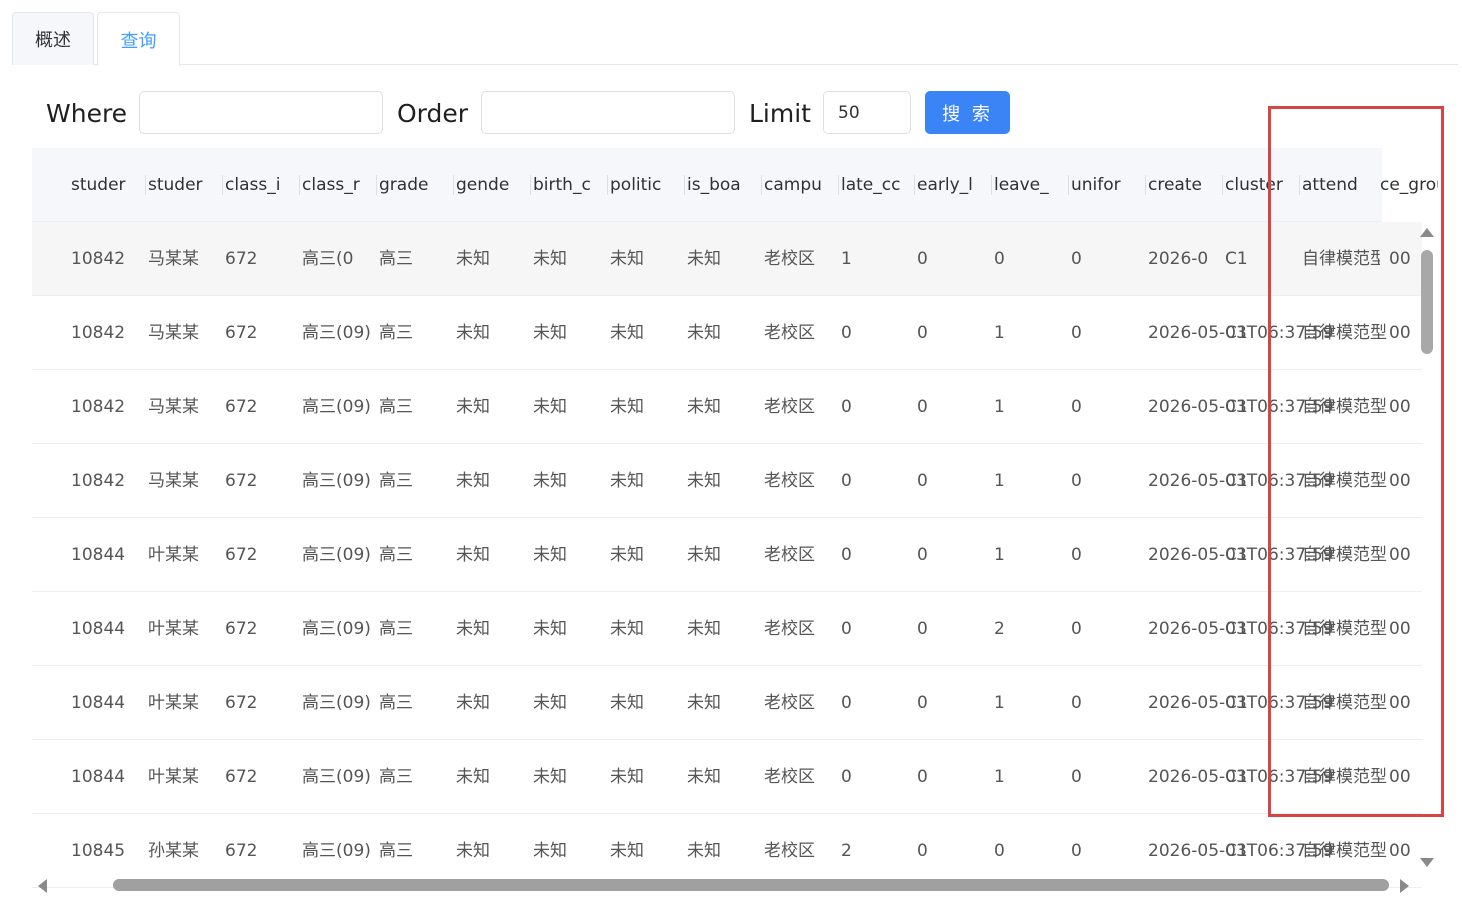 This screenshot has height=914, width=1462. I want to click on column-header: unifor, so click(1107, 185).